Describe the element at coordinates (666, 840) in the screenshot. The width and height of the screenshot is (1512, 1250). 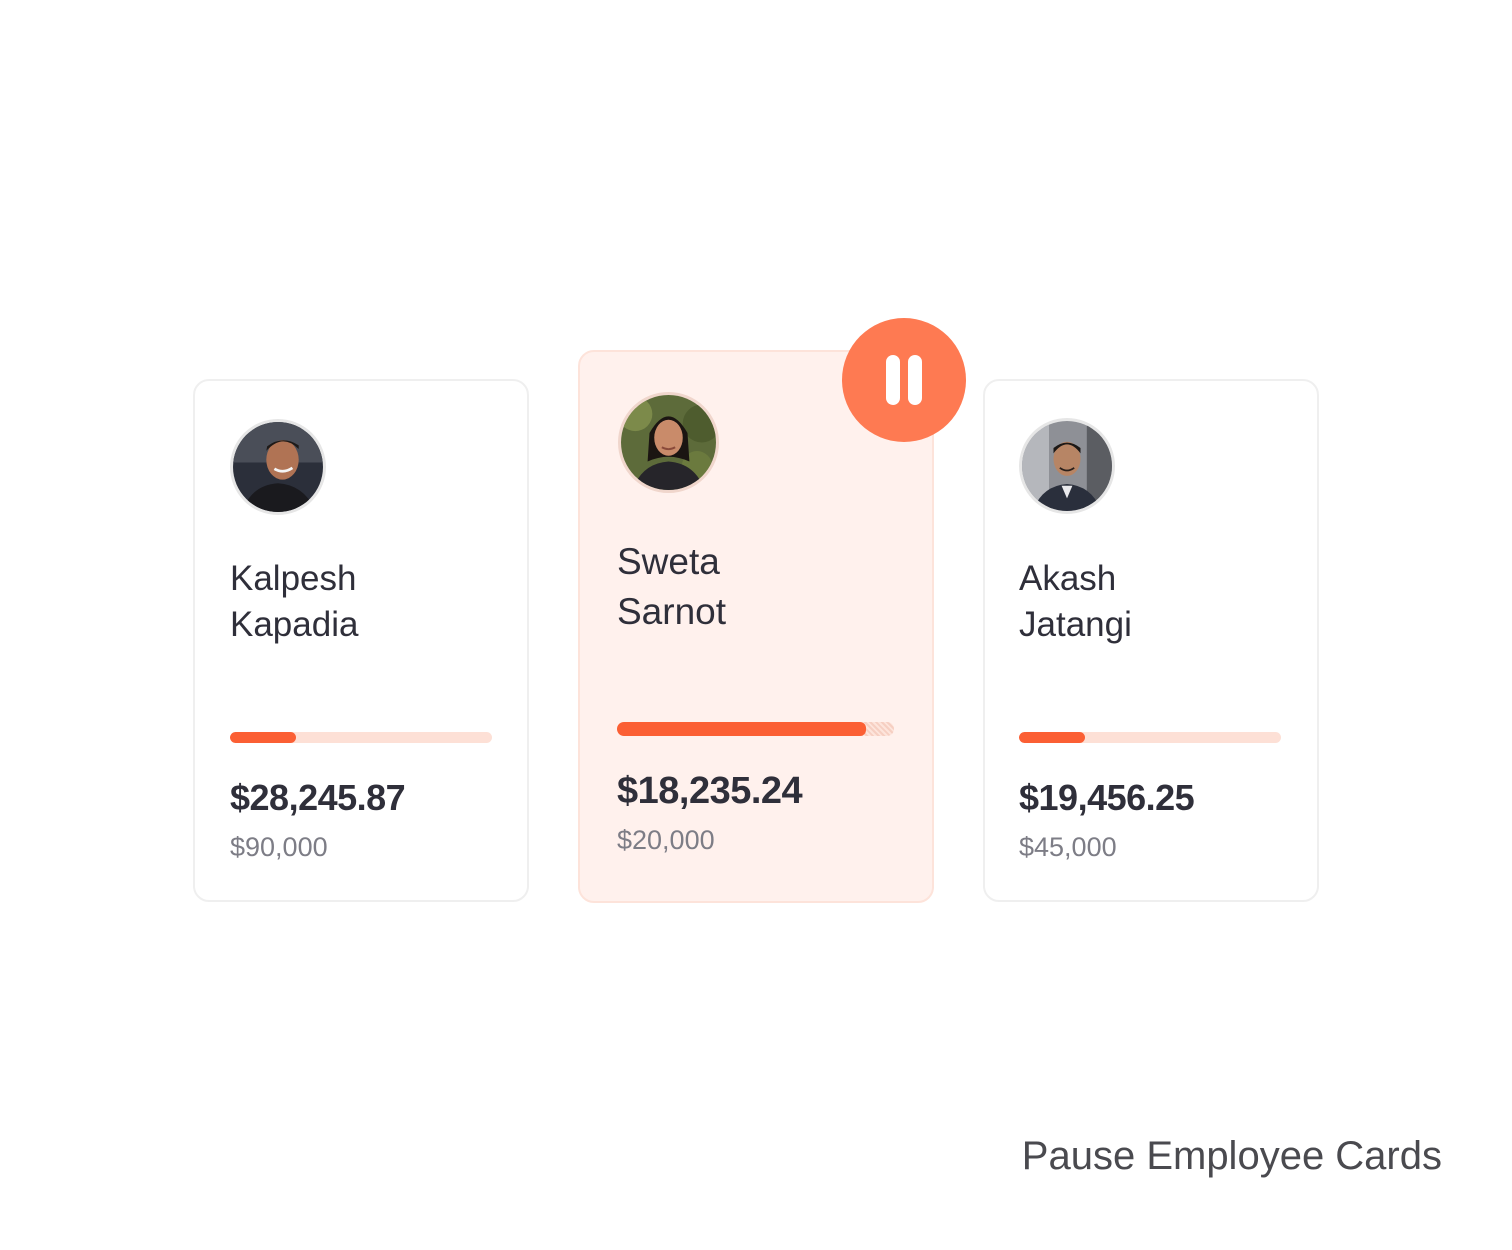
I see `budget-limit: $20,000` at that location.